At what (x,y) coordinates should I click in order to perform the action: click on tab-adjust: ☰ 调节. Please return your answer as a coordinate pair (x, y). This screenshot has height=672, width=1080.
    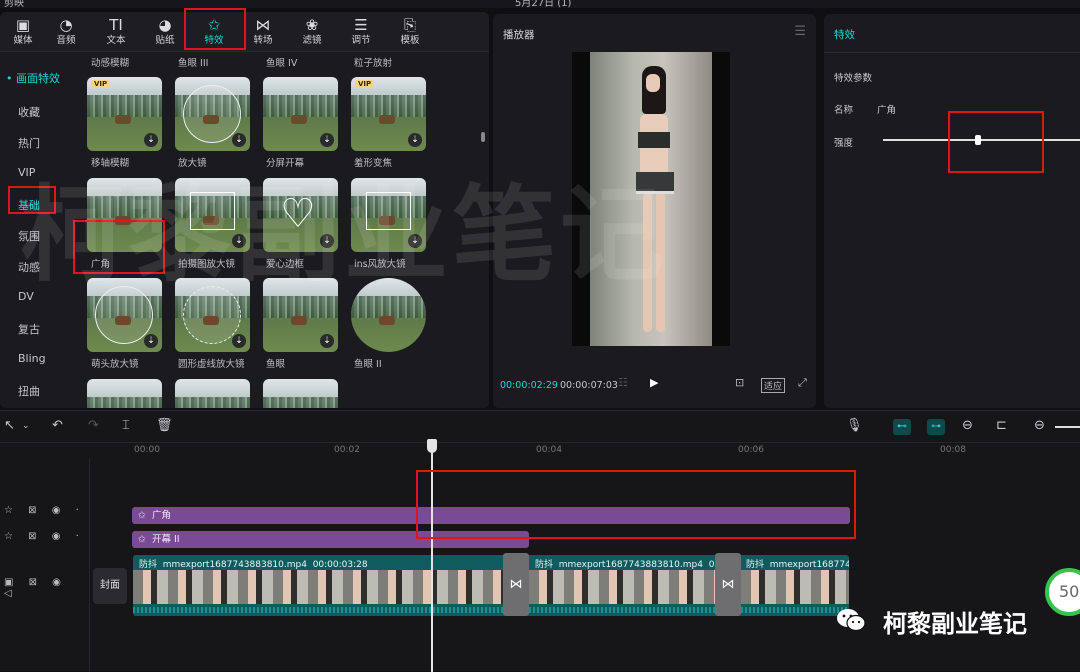
    Looking at the image, I should click on (361, 33).